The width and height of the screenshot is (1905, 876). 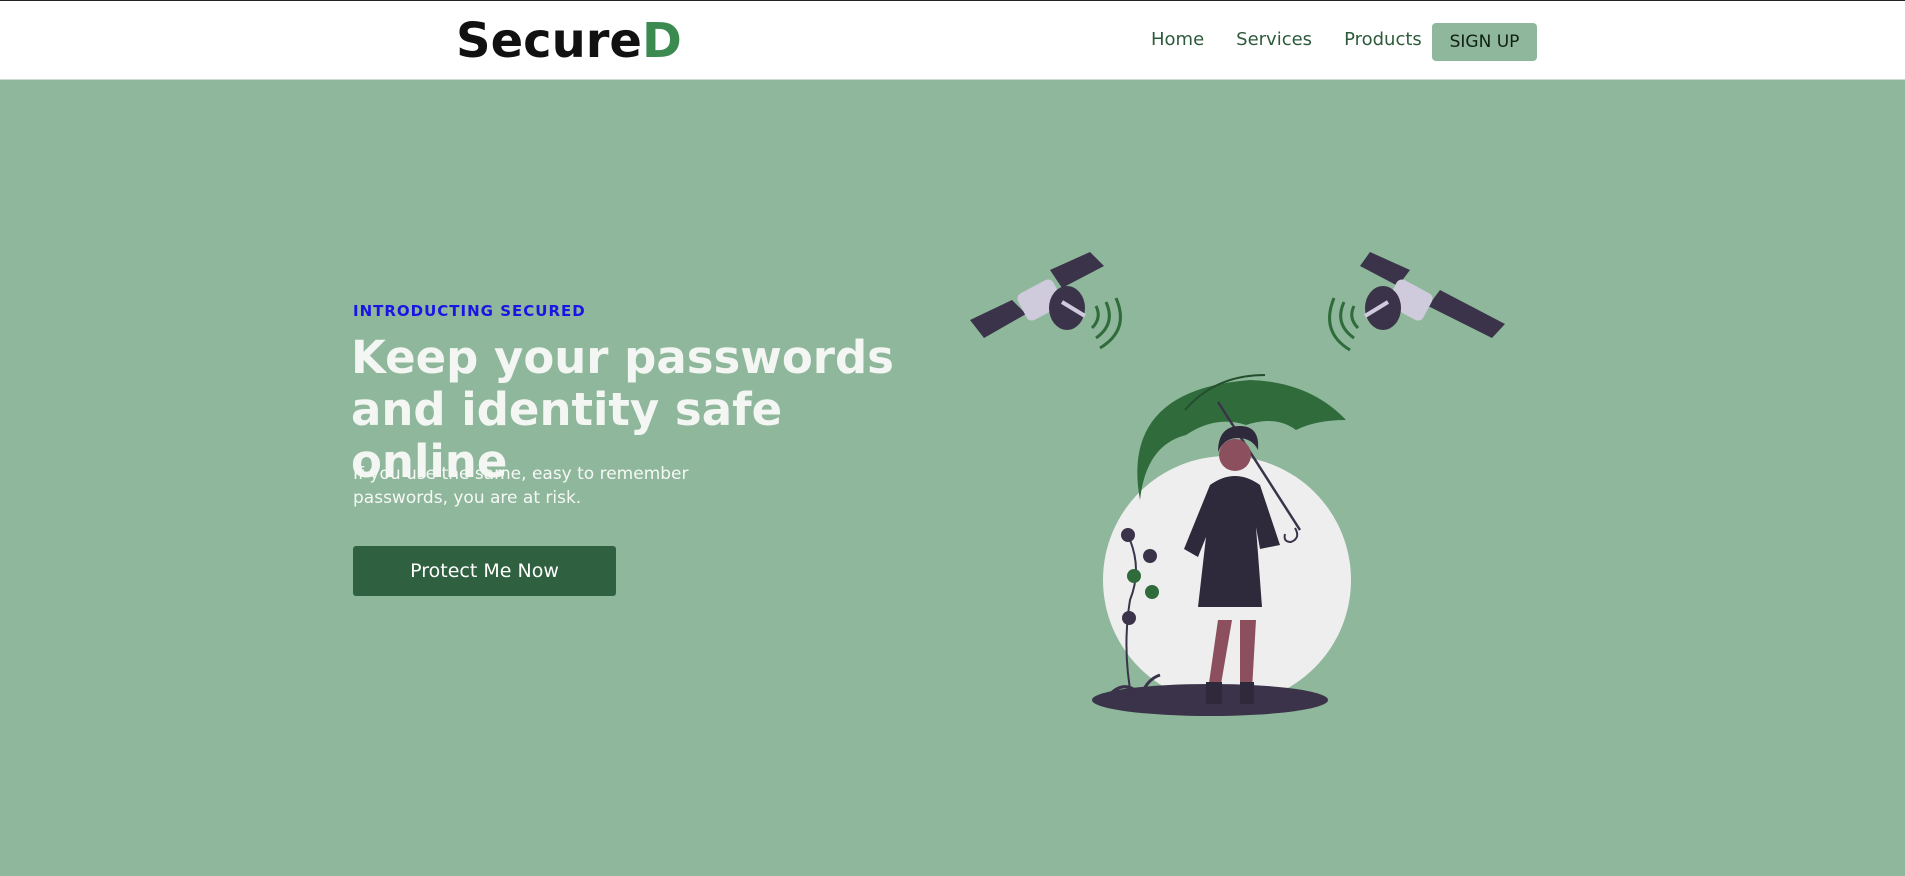 What do you see at coordinates (661, 41) in the screenshot?
I see `brand-name-accent: D` at bounding box center [661, 41].